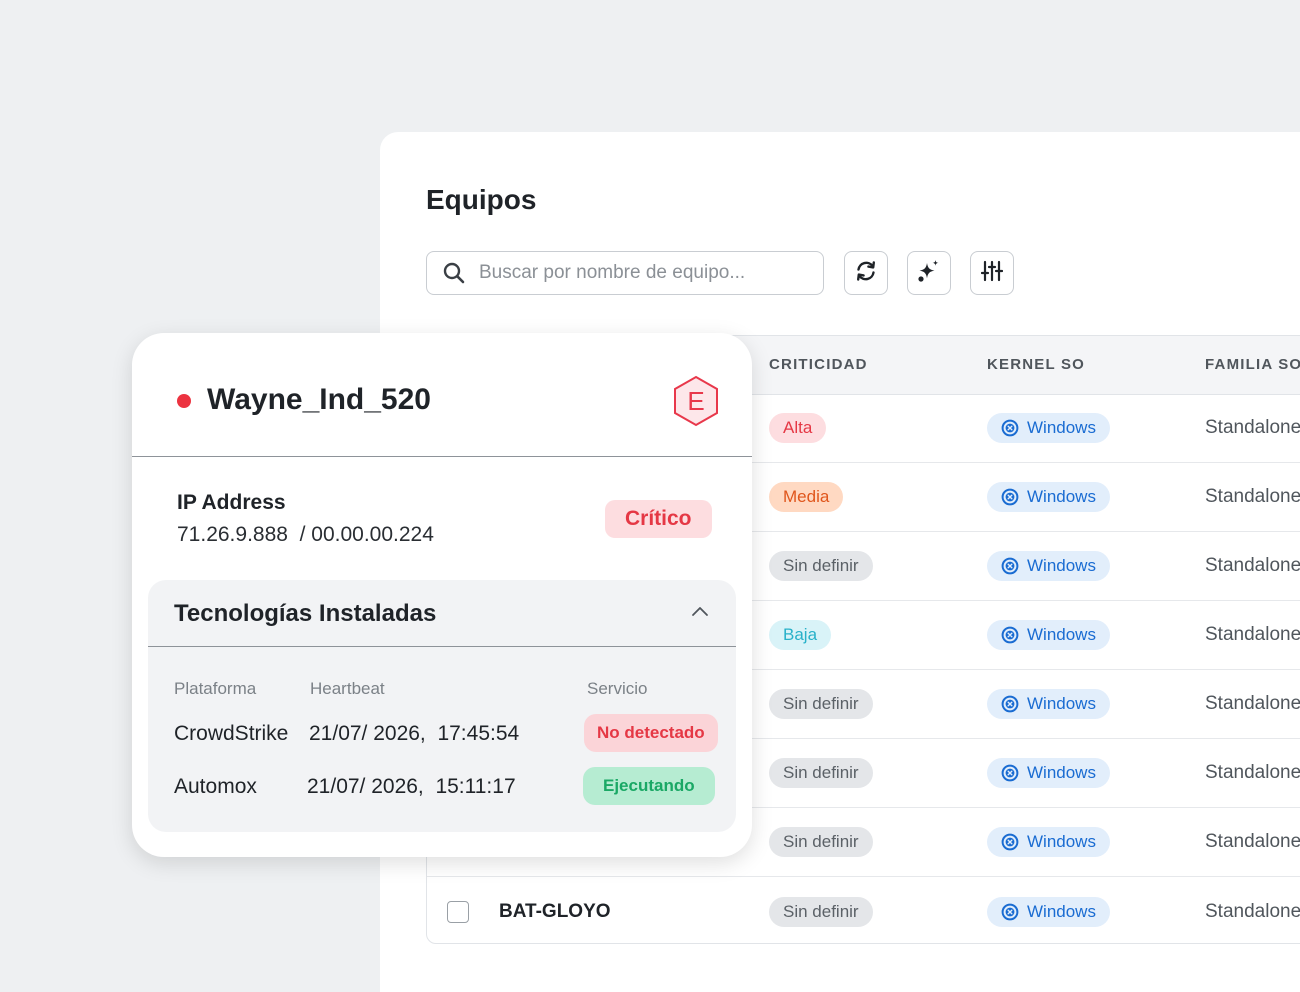  I want to click on hexagon-badge-icon: E, so click(696, 401).